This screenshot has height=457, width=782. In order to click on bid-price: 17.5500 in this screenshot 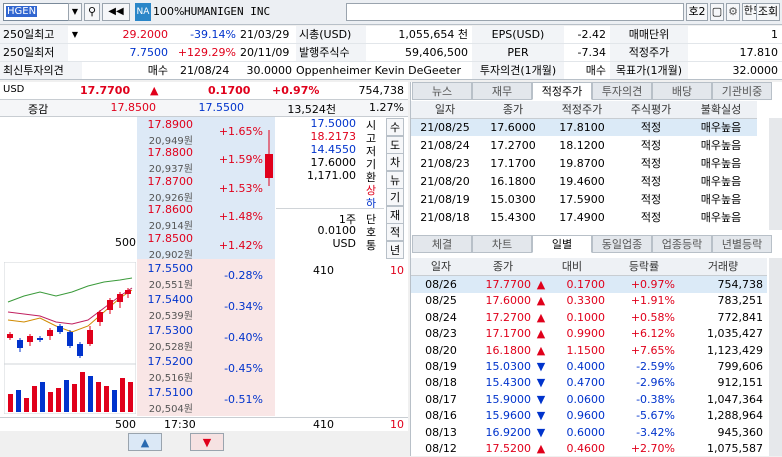, I will do `click(170, 268)`.